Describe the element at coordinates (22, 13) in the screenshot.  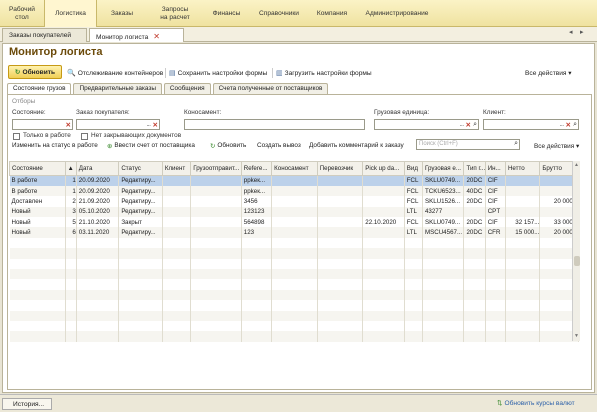
I see `nav-desktop: Рабочий стол` at that location.